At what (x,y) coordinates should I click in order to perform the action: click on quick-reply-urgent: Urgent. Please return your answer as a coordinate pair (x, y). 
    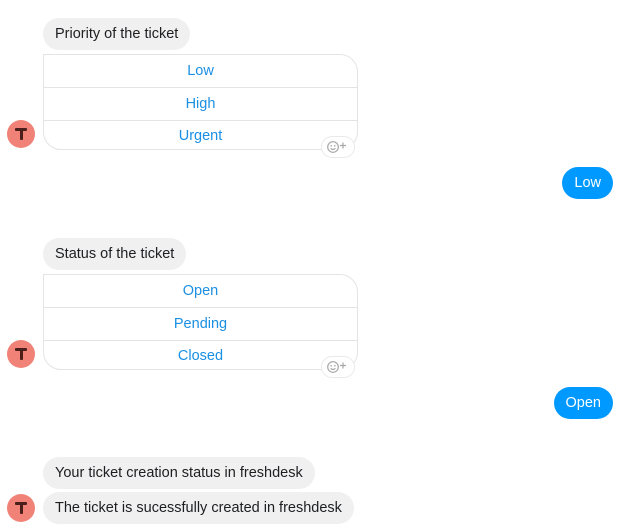
    Looking at the image, I should click on (200, 135).